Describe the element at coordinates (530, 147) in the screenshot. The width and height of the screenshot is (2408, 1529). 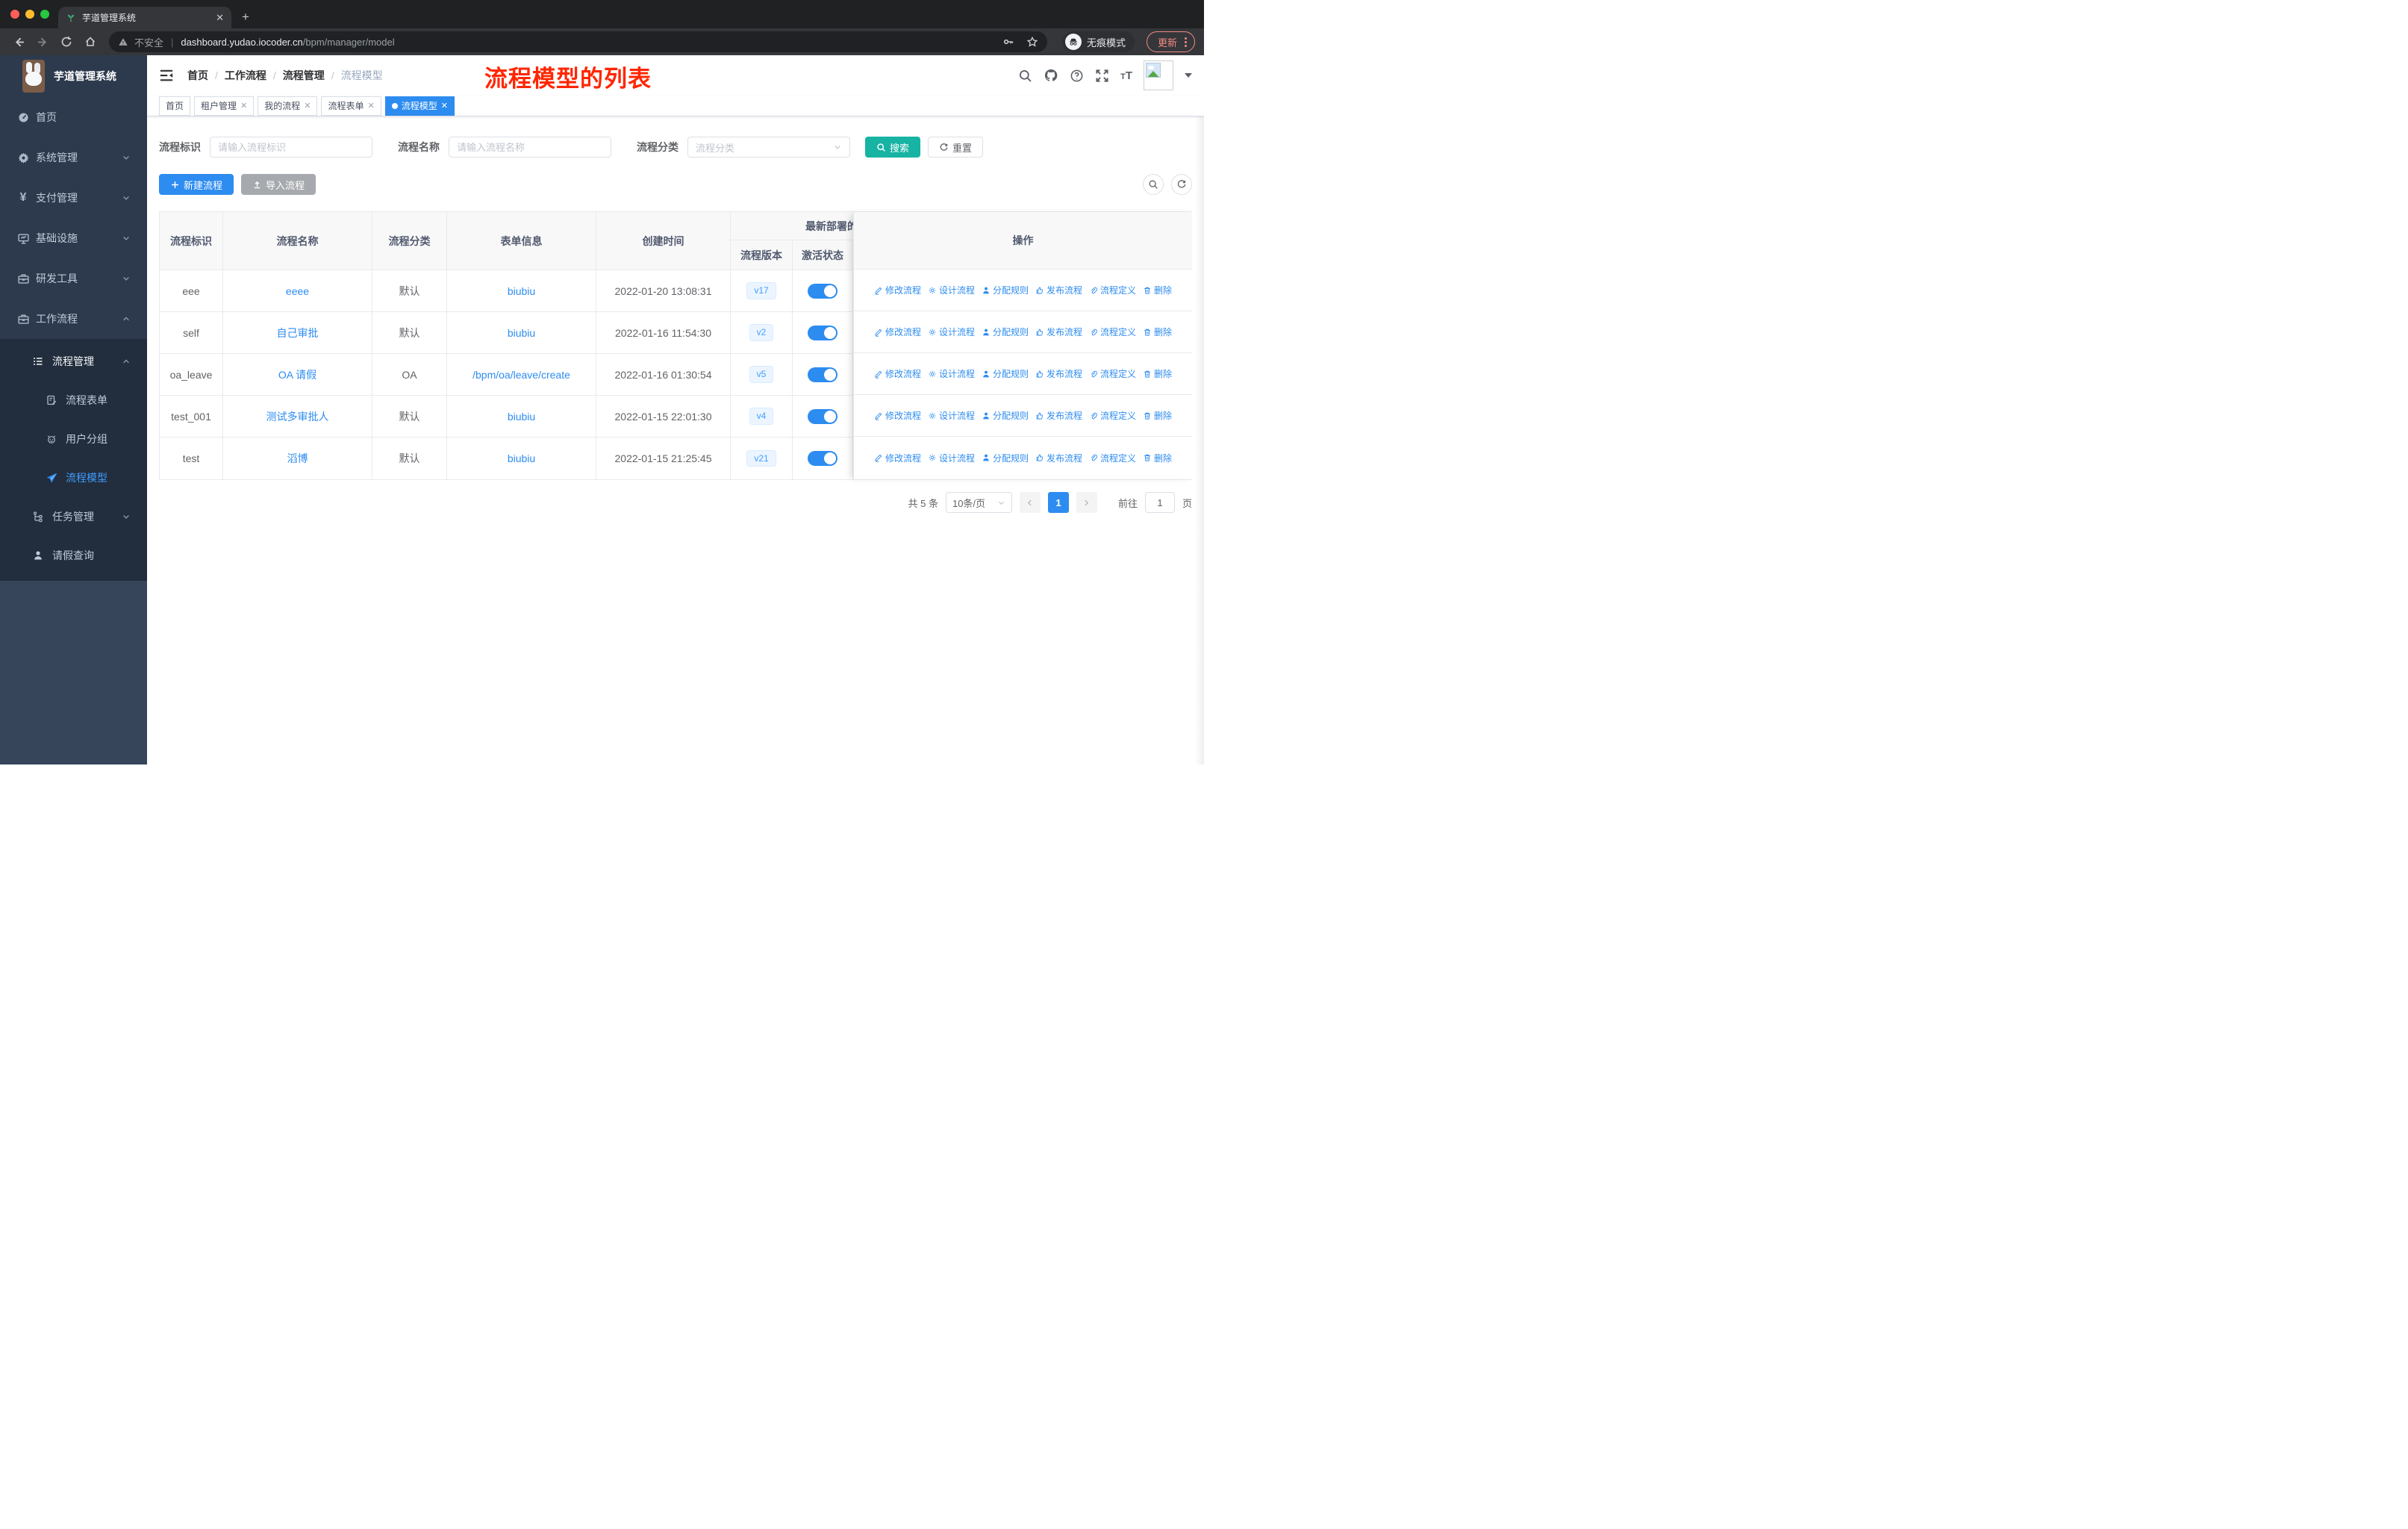
I see `process-name-input` at that location.